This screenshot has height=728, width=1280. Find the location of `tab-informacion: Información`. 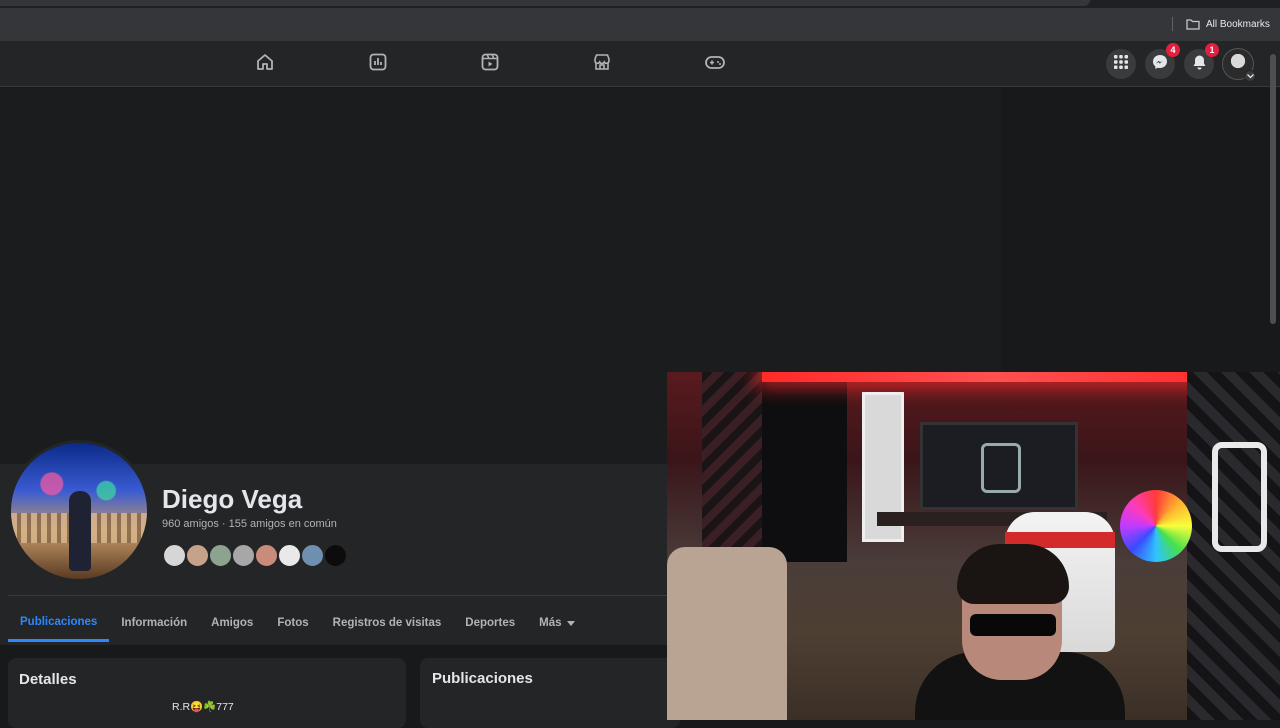

tab-informacion: Información is located at coordinates (154, 623).